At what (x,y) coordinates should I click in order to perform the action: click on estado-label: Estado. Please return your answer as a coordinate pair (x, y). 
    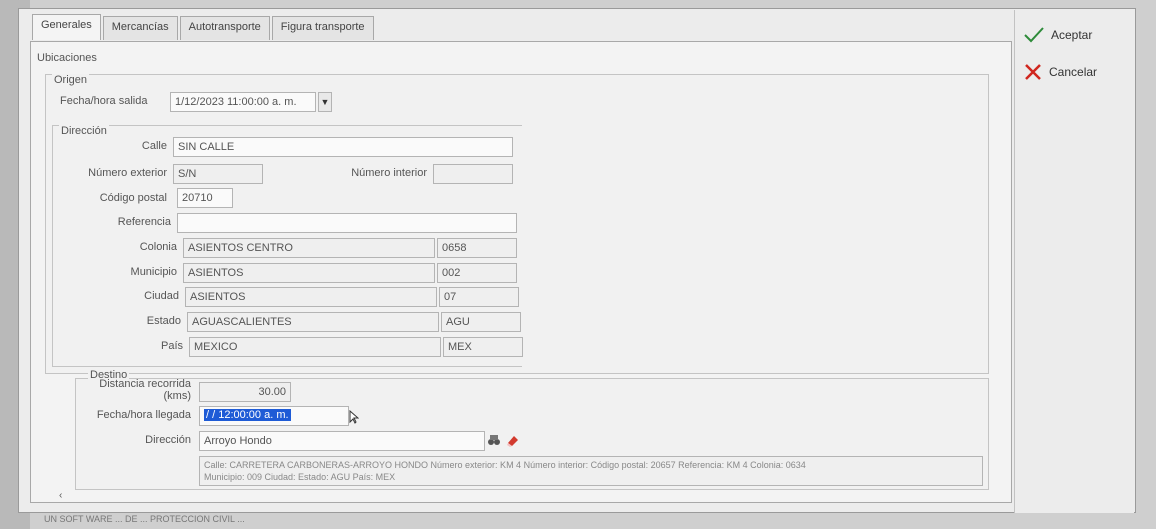
    Looking at the image, I should click on (163, 321).